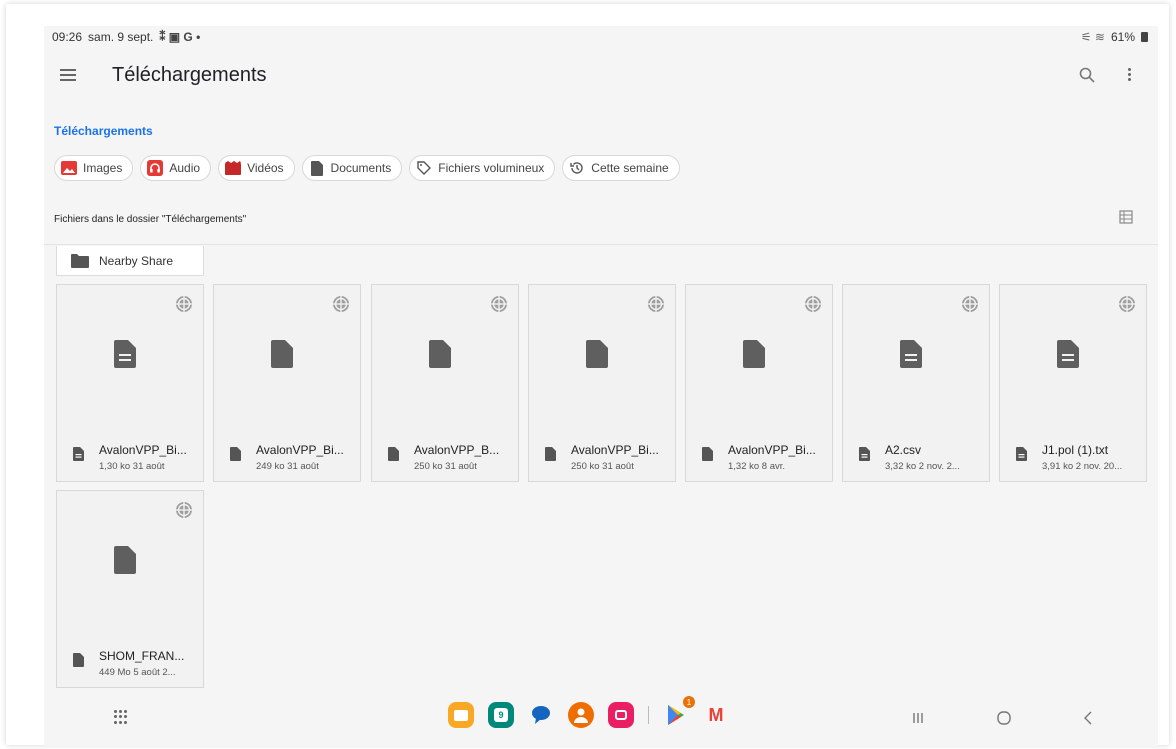  What do you see at coordinates (103, 131) in the screenshot?
I see `breadcrumb: Téléchargements` at bounding box center [103, 131].